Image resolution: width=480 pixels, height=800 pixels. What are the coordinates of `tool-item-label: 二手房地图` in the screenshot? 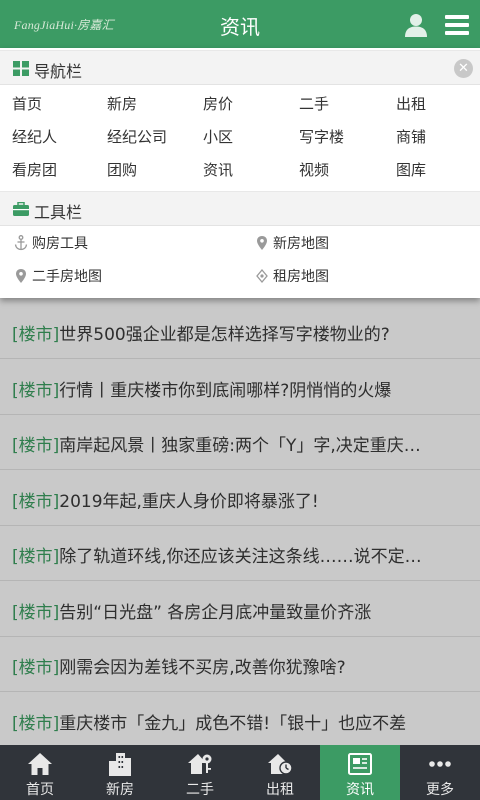 It's located at (67, 277).